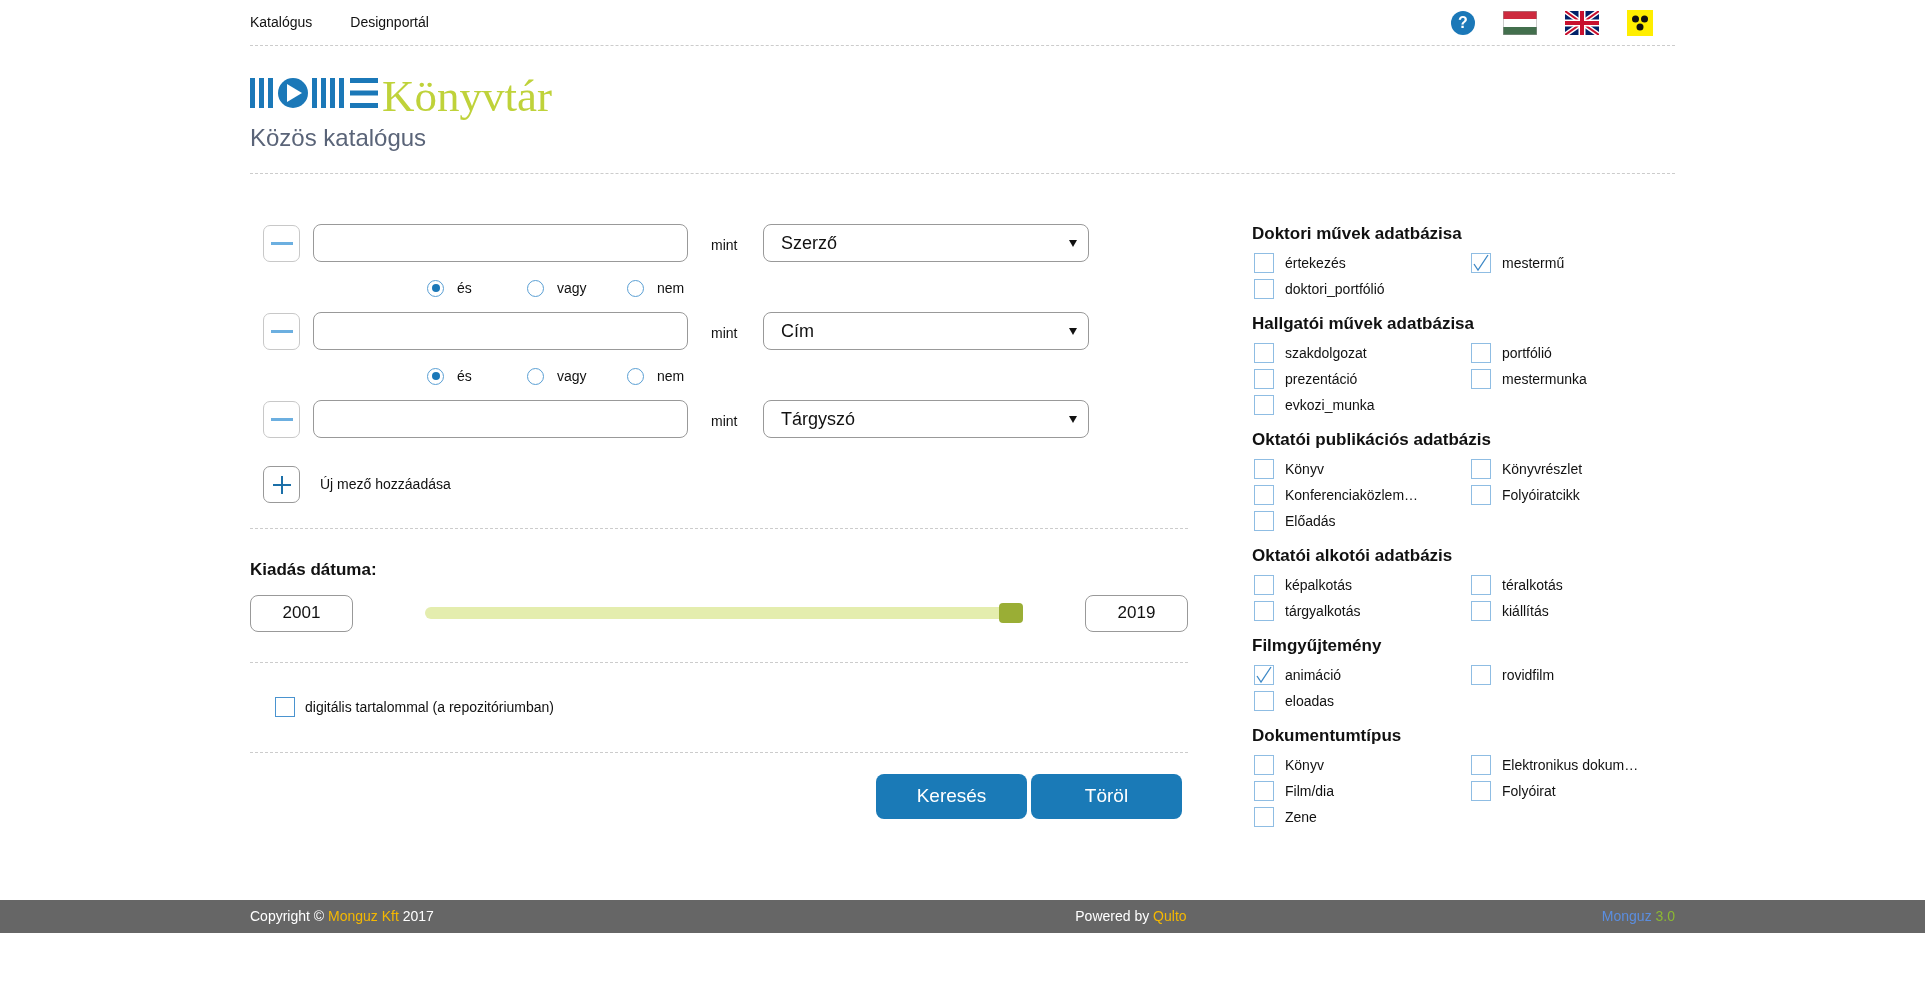 This screenshot has width=1925, height=982. I want to click on checkbox-label: eloadas, so click(1310, 701).